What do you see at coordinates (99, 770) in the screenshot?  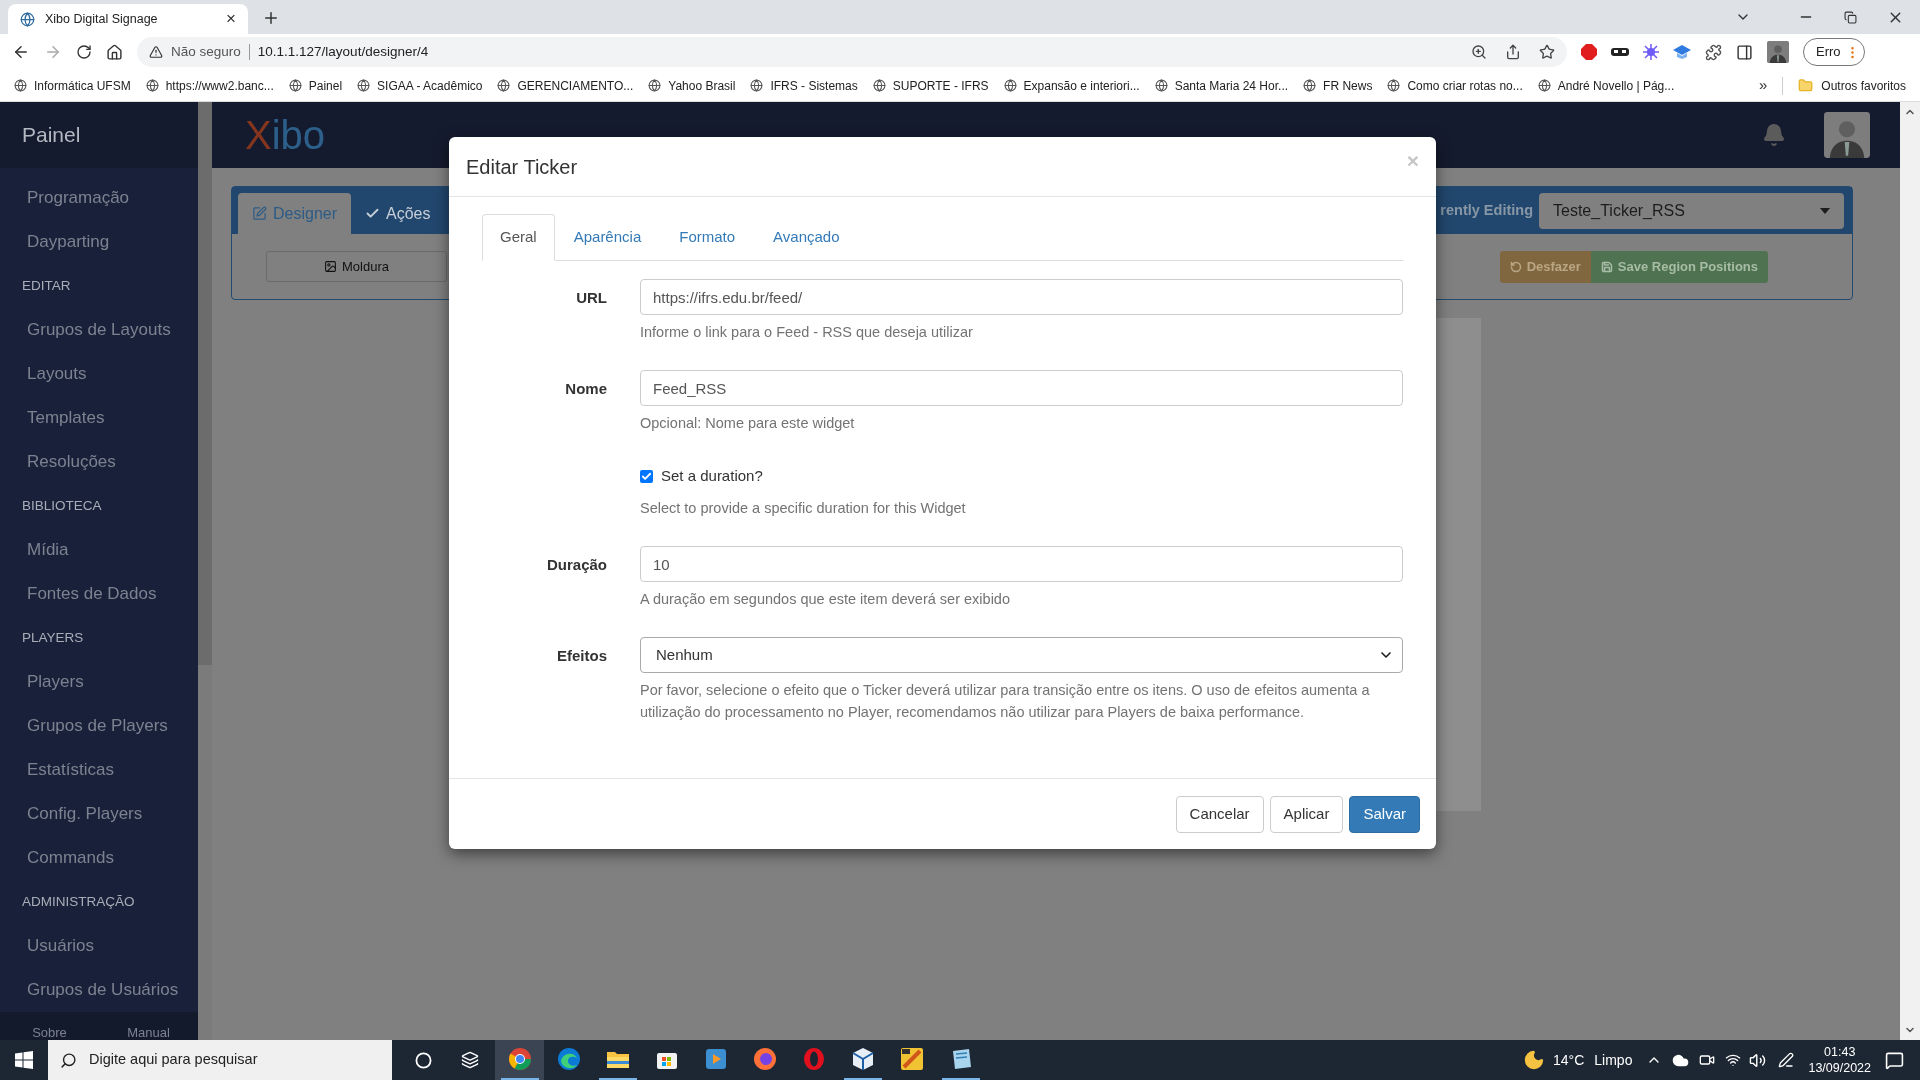 I see `sidebar-item: Estatísticas` at bounding box center [99, 770].